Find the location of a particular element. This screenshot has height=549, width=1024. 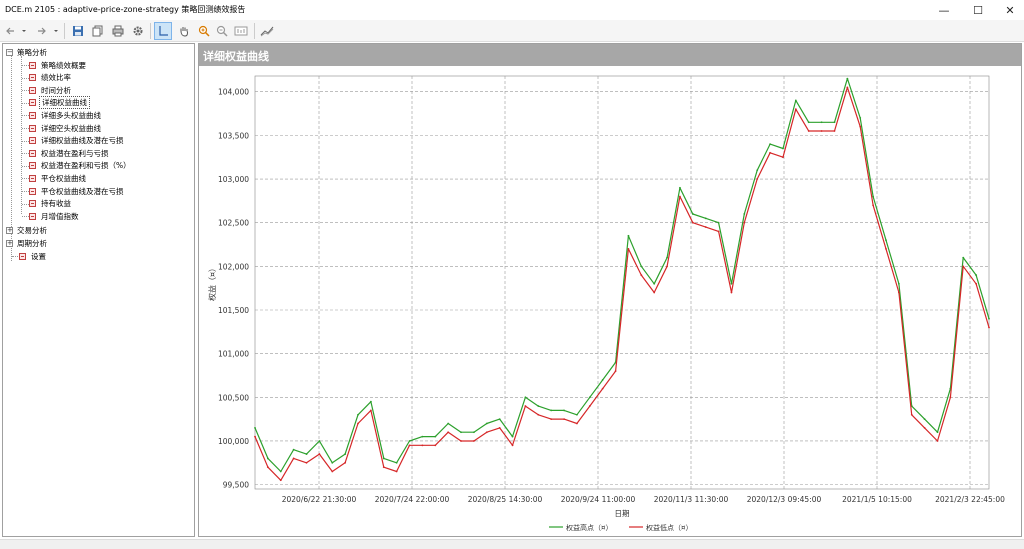

zoom-in-icon is located at coordinates (204, 31).